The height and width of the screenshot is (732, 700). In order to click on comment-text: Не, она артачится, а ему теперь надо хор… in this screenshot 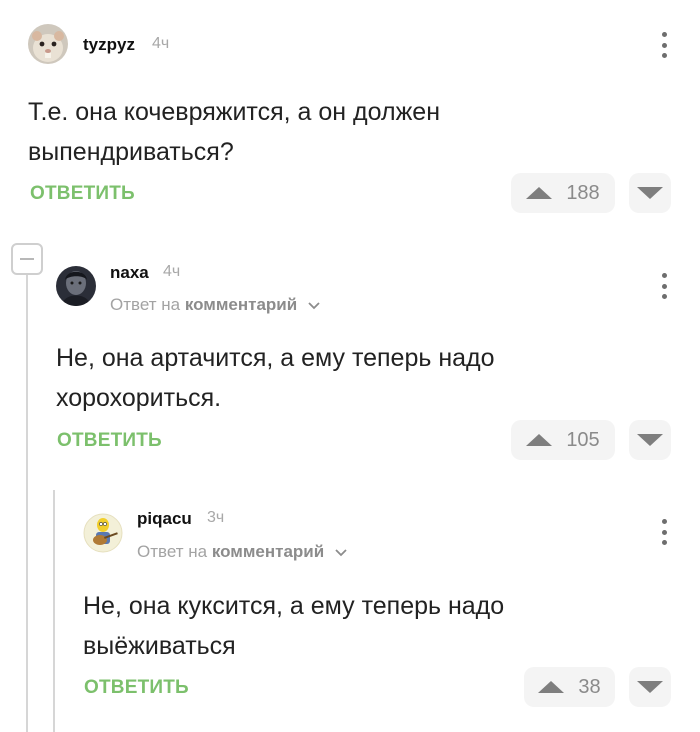, I will do `click(275, 378)`.